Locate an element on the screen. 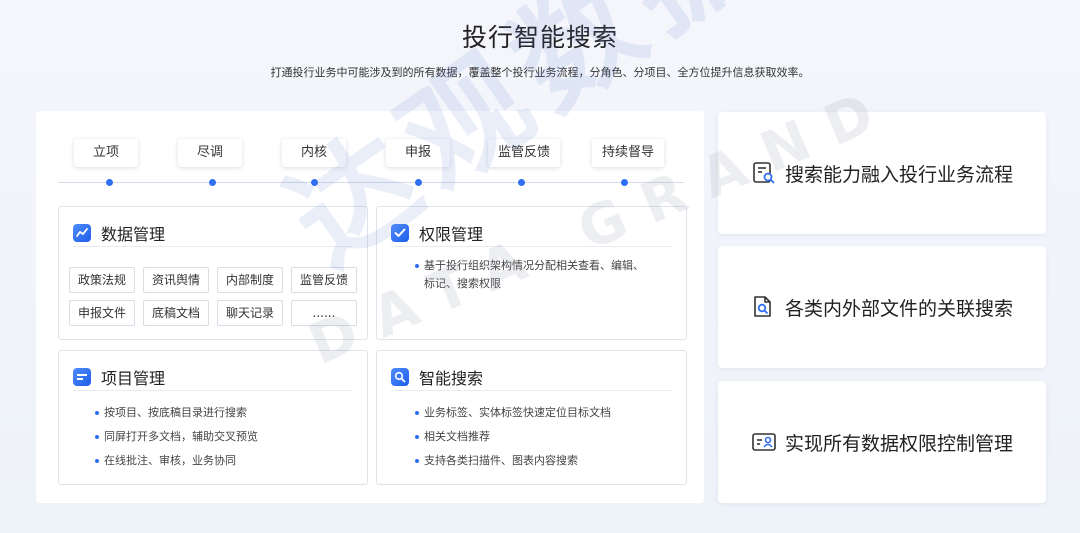 The width and height of the screenshot is (1080, 533). search-icon is located at coordinates (400, 376).